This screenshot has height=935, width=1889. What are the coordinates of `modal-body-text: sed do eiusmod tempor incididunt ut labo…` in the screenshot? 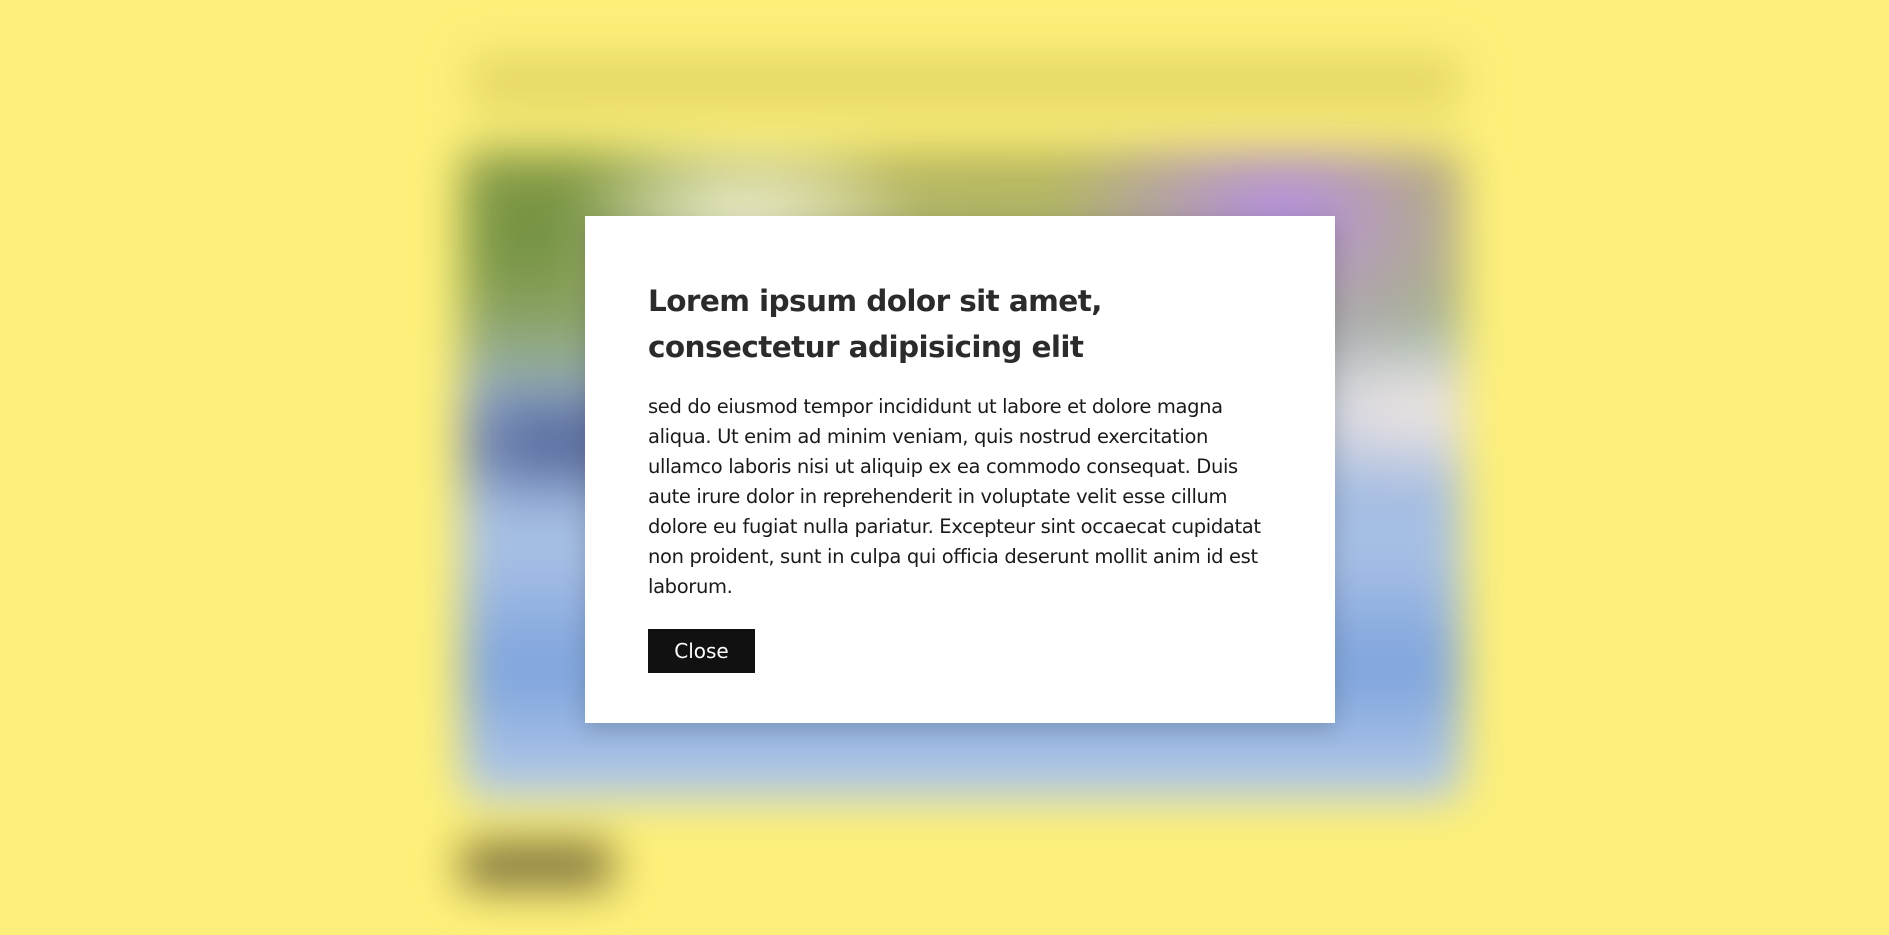 It's located at (954, 496).